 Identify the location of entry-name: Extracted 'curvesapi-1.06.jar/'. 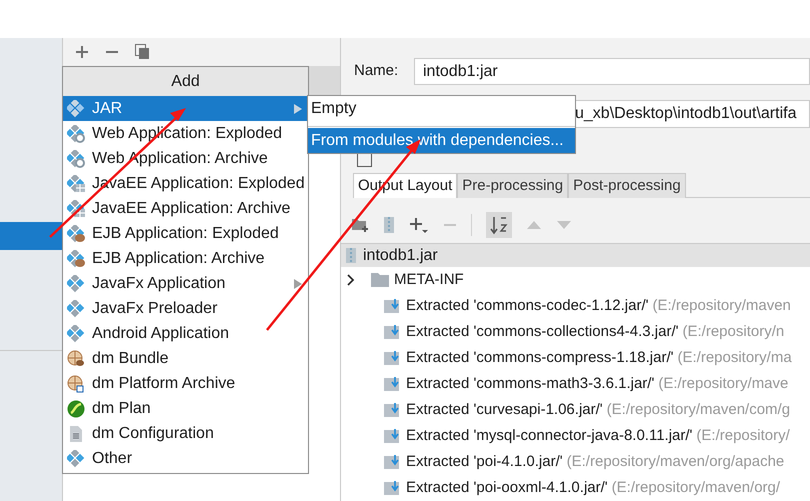
(504, 410).